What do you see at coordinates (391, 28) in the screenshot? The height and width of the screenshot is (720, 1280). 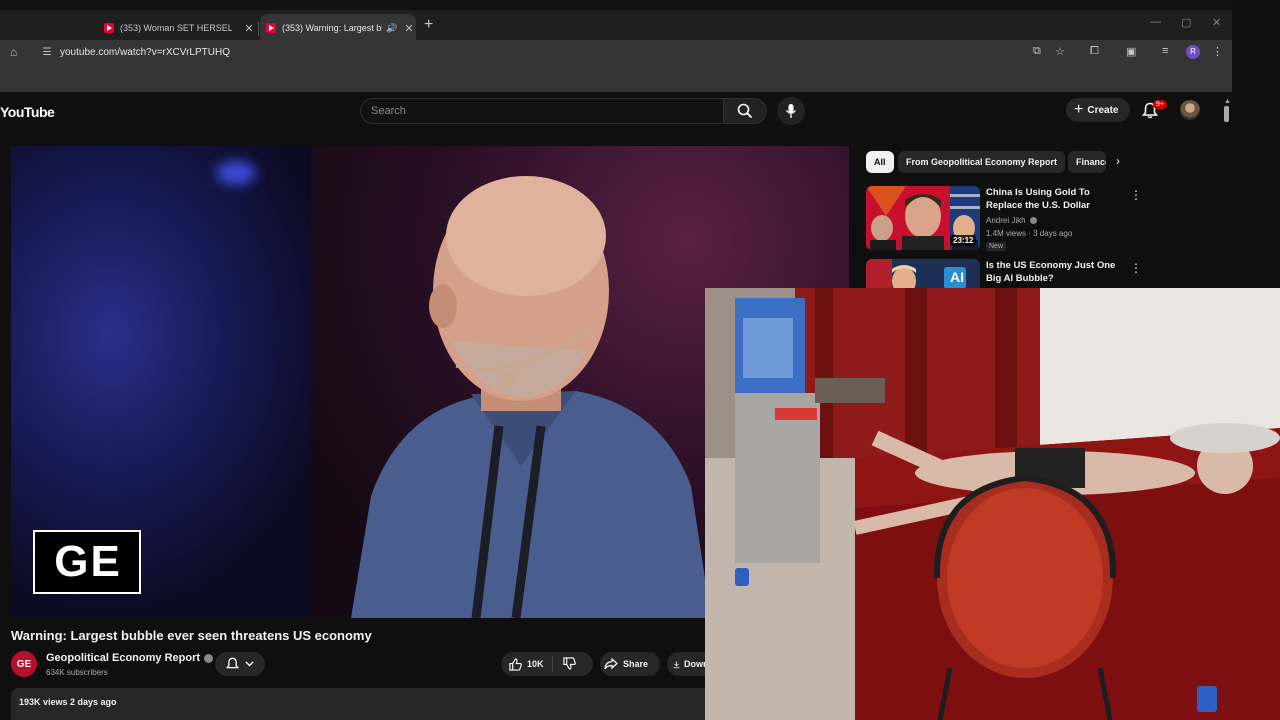 I see `audio-playing-icon: 🔊` at bounding box center [391, 28].